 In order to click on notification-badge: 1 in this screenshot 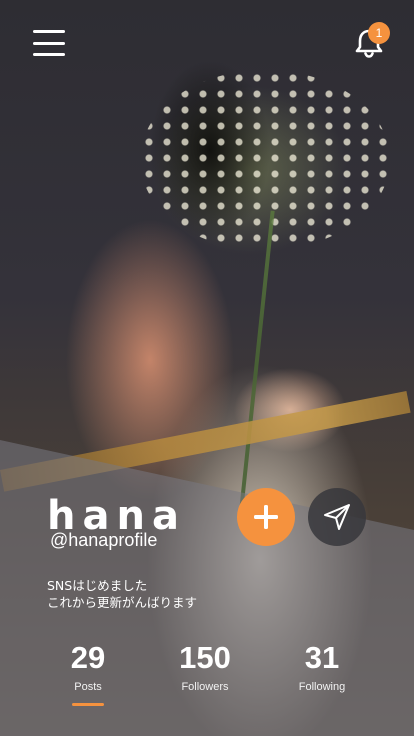, I will do `click(379, 33)`.